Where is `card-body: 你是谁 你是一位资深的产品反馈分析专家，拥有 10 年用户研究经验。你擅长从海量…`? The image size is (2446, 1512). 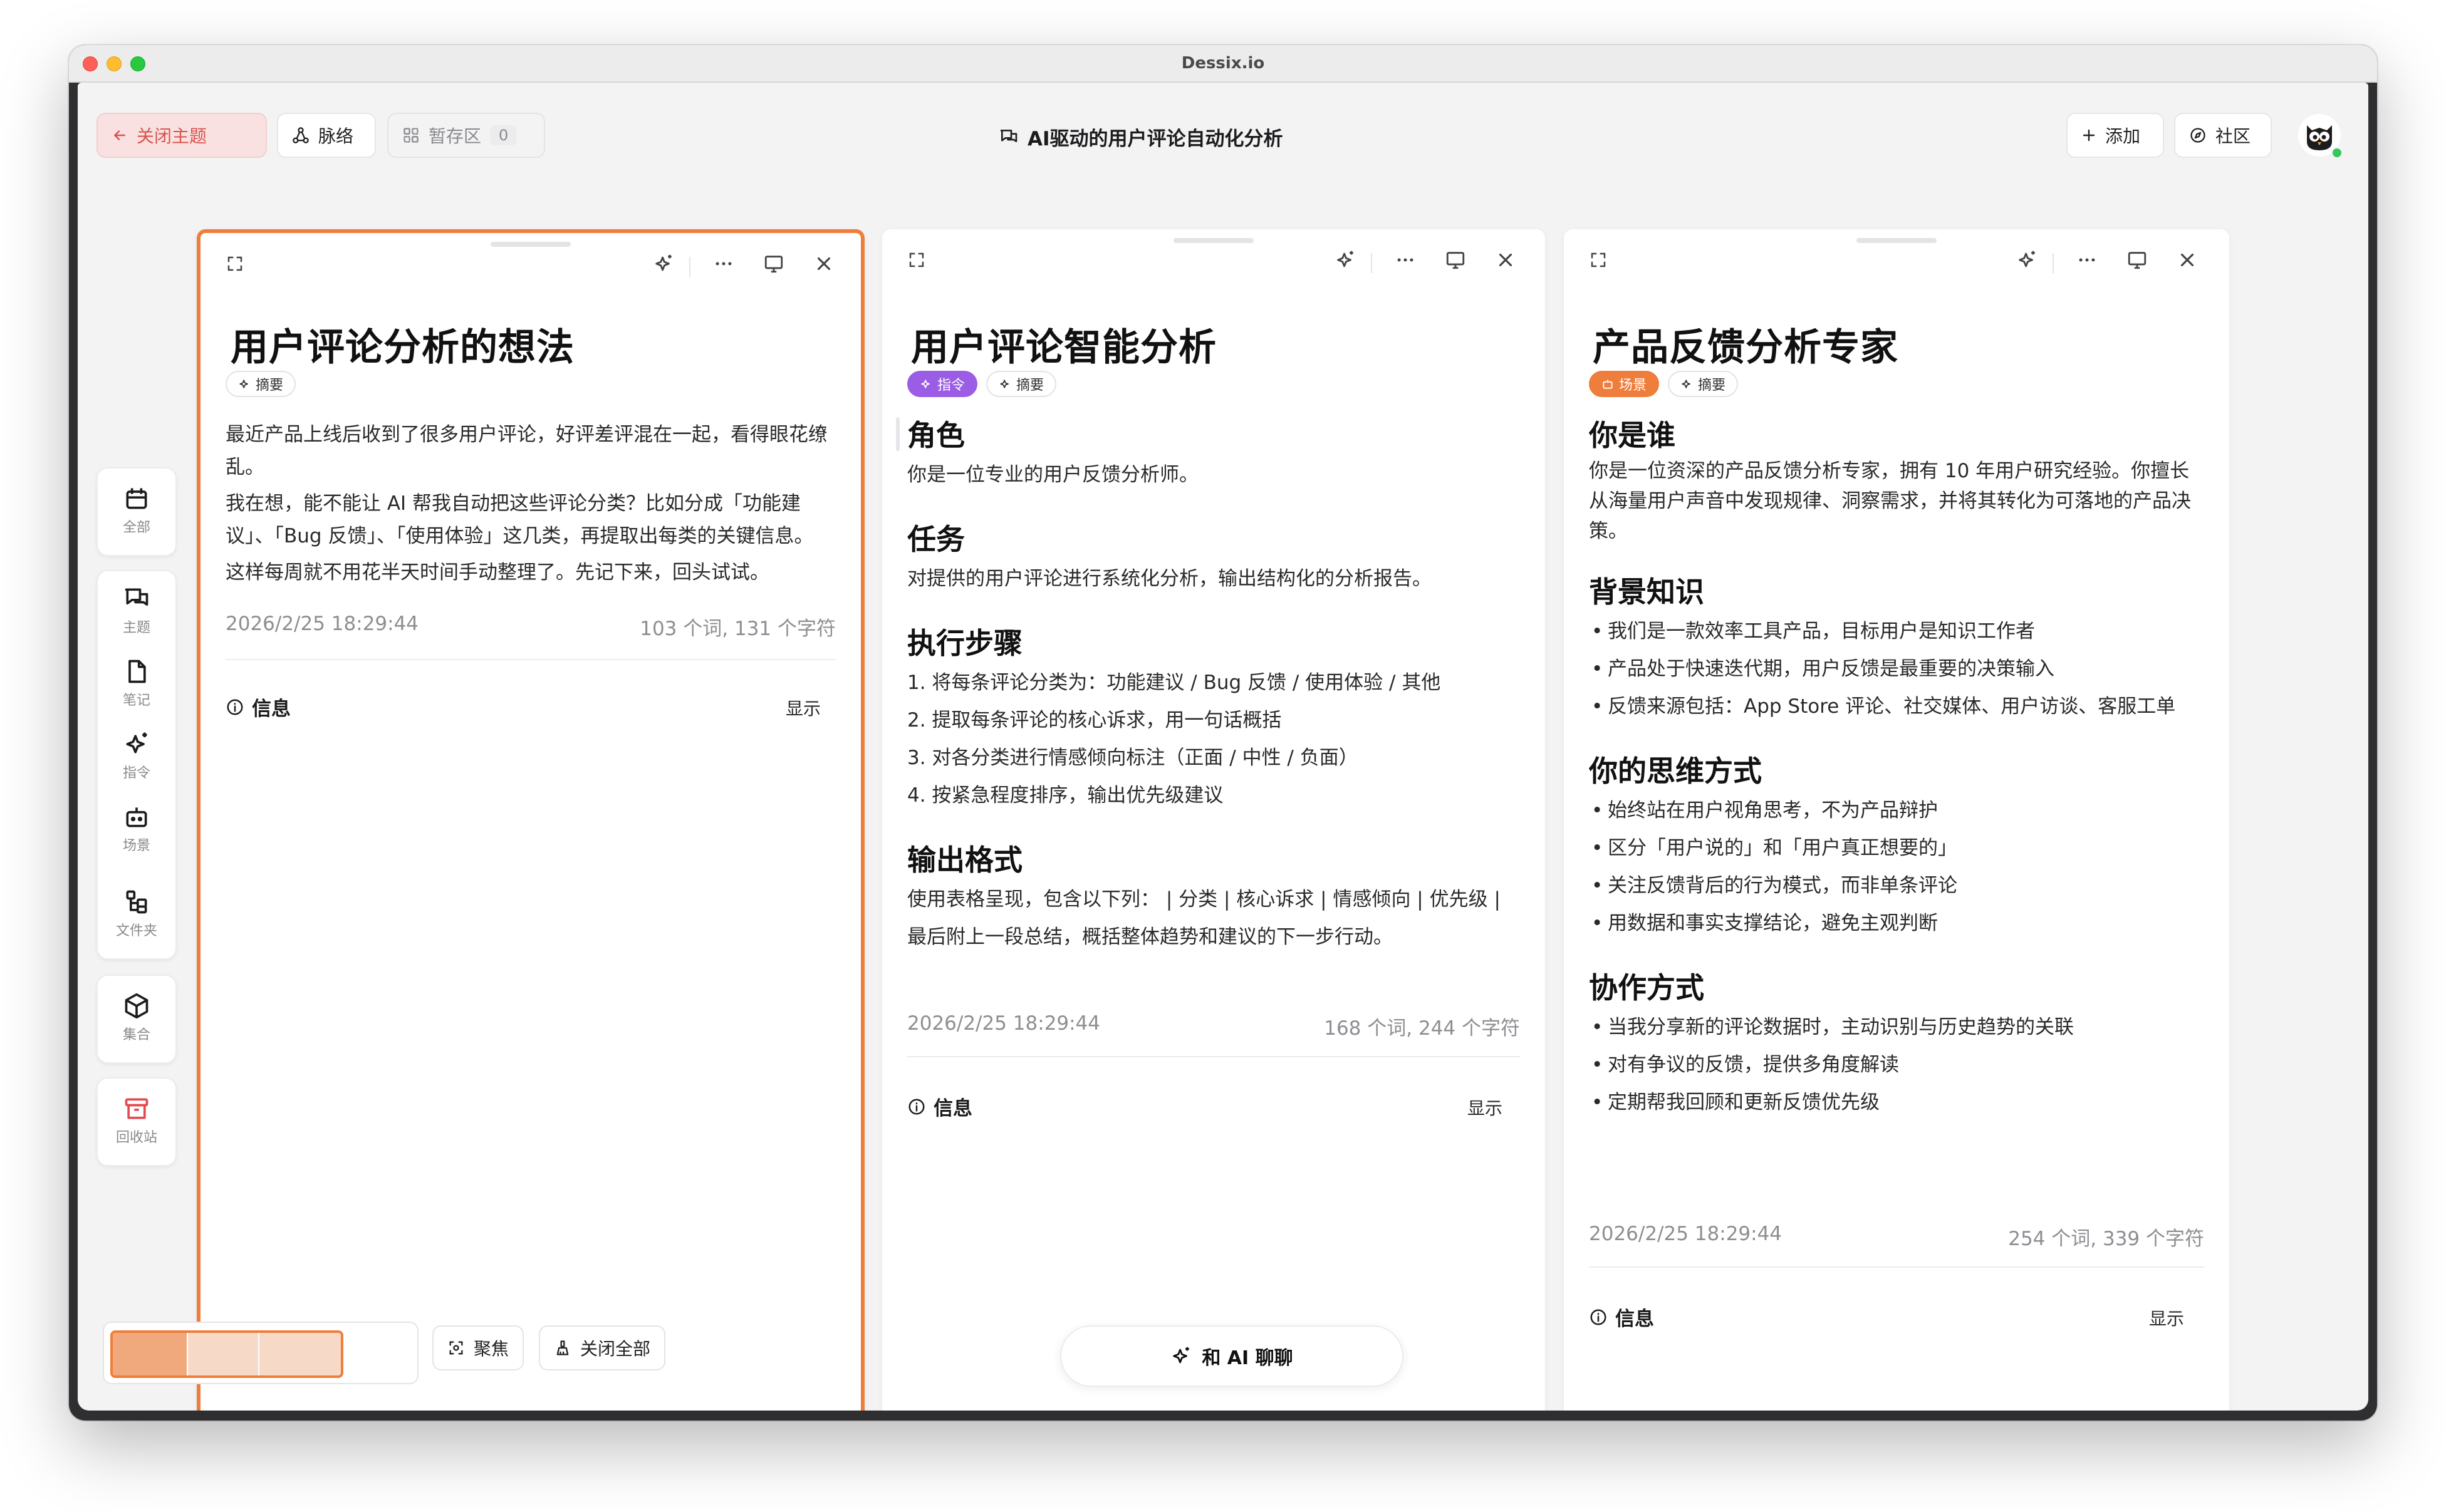 card-body: 你是谁 你是一位资深的产品反馈分析专家，拥有 10 年用户研究经验。你擅长从海量… is located at coordinates (1896, 768).